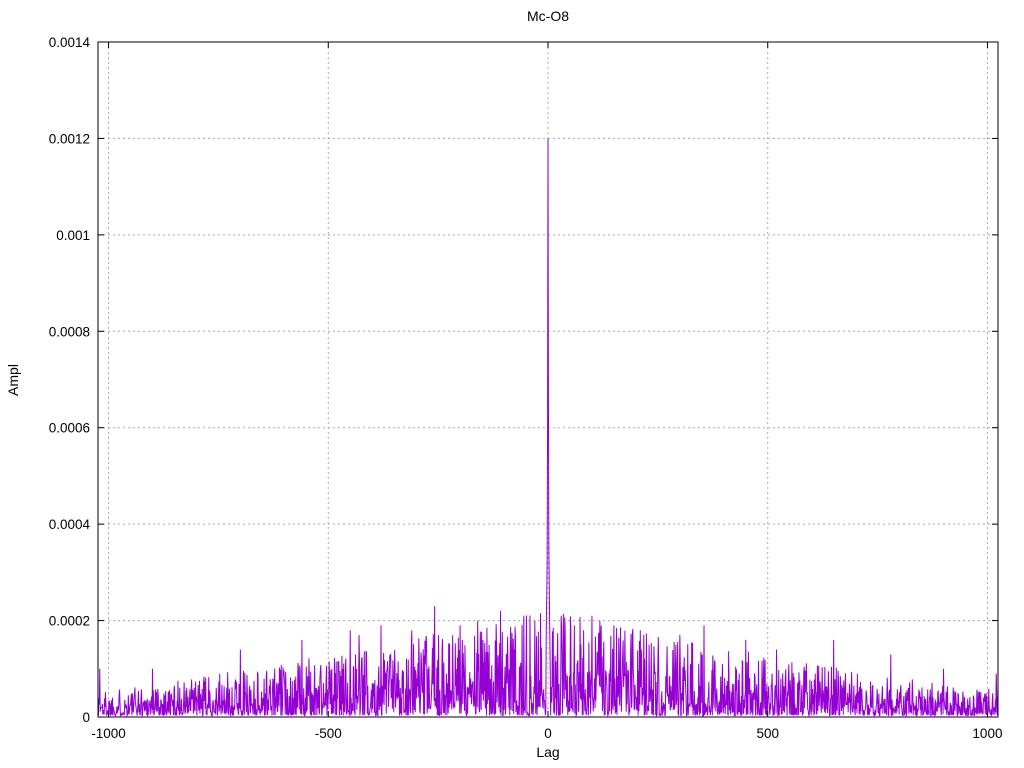 Image resolution: width=1024 pixels, height=768 pixels. What do you see at coordinates (69, 331) in the screenshot?
I see `y-tick-label: 0.0008` at bounding box center [69, 331].